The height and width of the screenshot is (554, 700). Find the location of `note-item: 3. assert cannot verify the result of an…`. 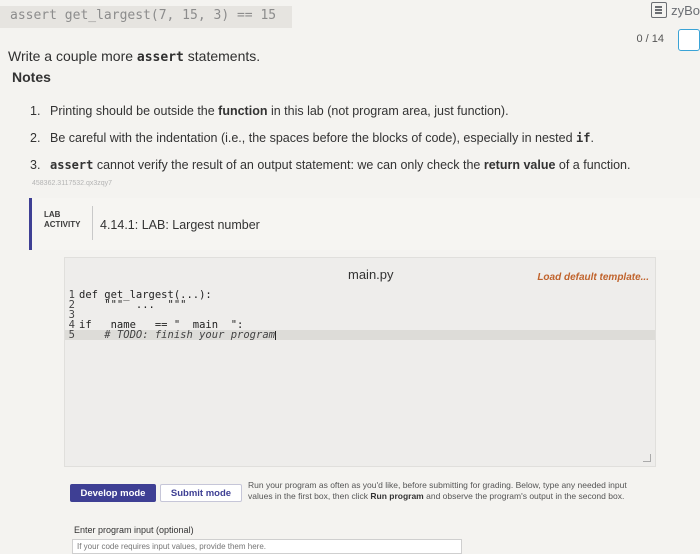

note-item: 3. assert cannot verify the result of an… is located at coordinates (350, 165).